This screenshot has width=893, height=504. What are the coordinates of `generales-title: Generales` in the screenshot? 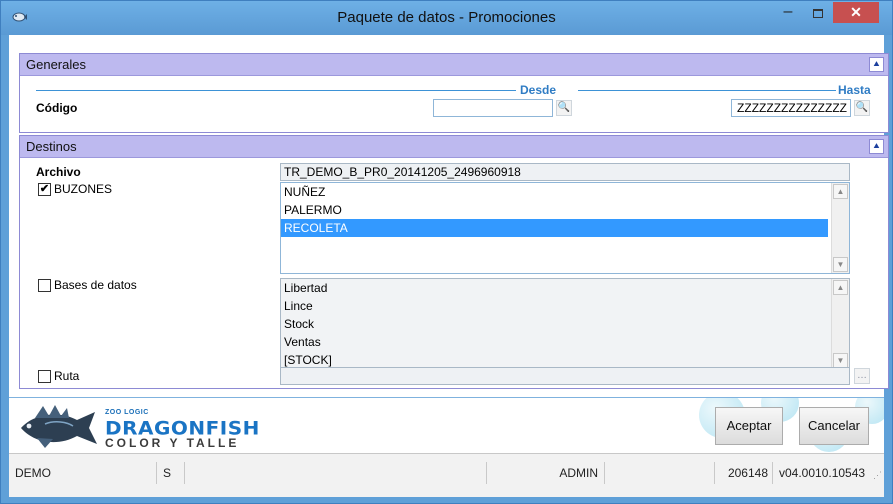 It's located at (56, 64).